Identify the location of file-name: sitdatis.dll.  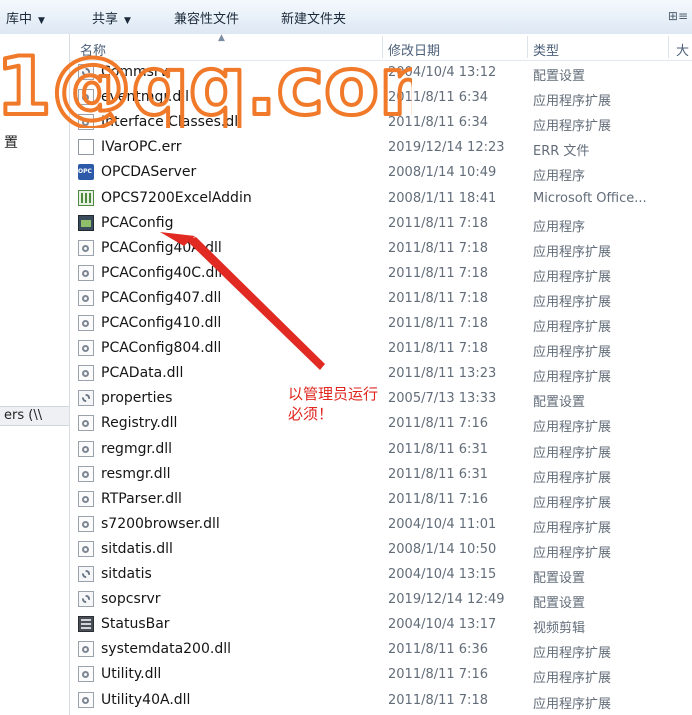
(137, 548).